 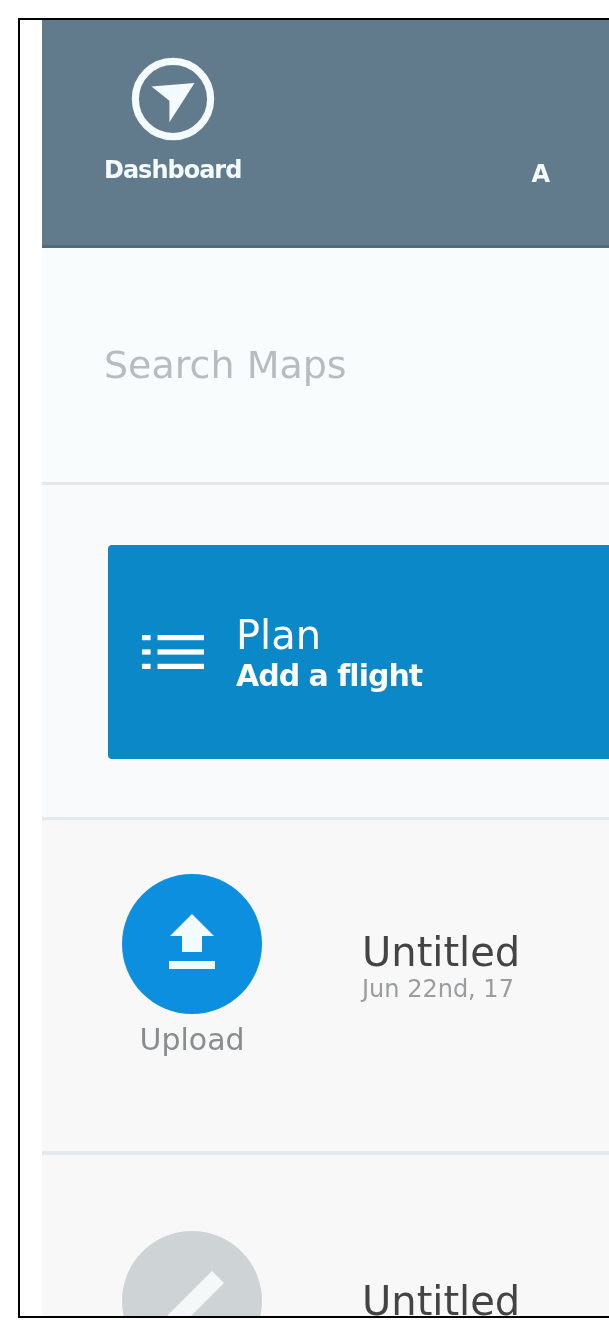 What do you see at coordinates (173, 170) in the screenshot?
I see `nav-tab: Dashboard` at bounding box center [173, 170].